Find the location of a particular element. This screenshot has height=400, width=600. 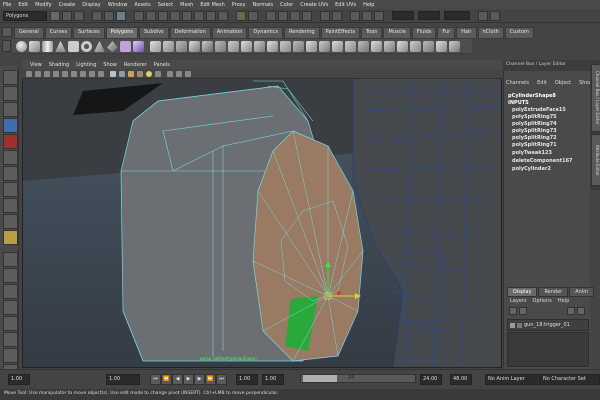

anim-layer-select: No Anim Layer is located at coordinates (513, 379).